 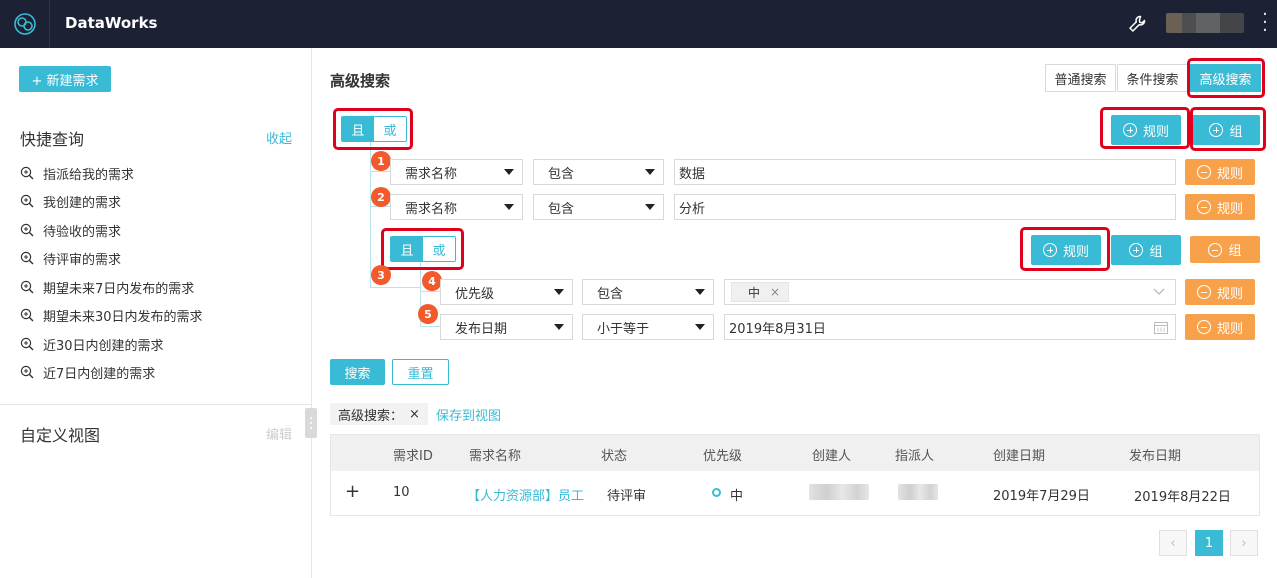 What do you see at coordinates (950, 327) in the screenshot?
I see `date-input: 2019年8月31日` at bounding box center [950, 327].